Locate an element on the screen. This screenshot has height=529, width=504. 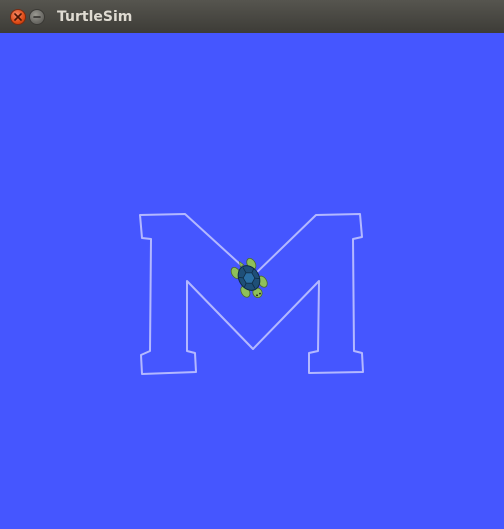
minimize-button is located at coordinates (37, 17).